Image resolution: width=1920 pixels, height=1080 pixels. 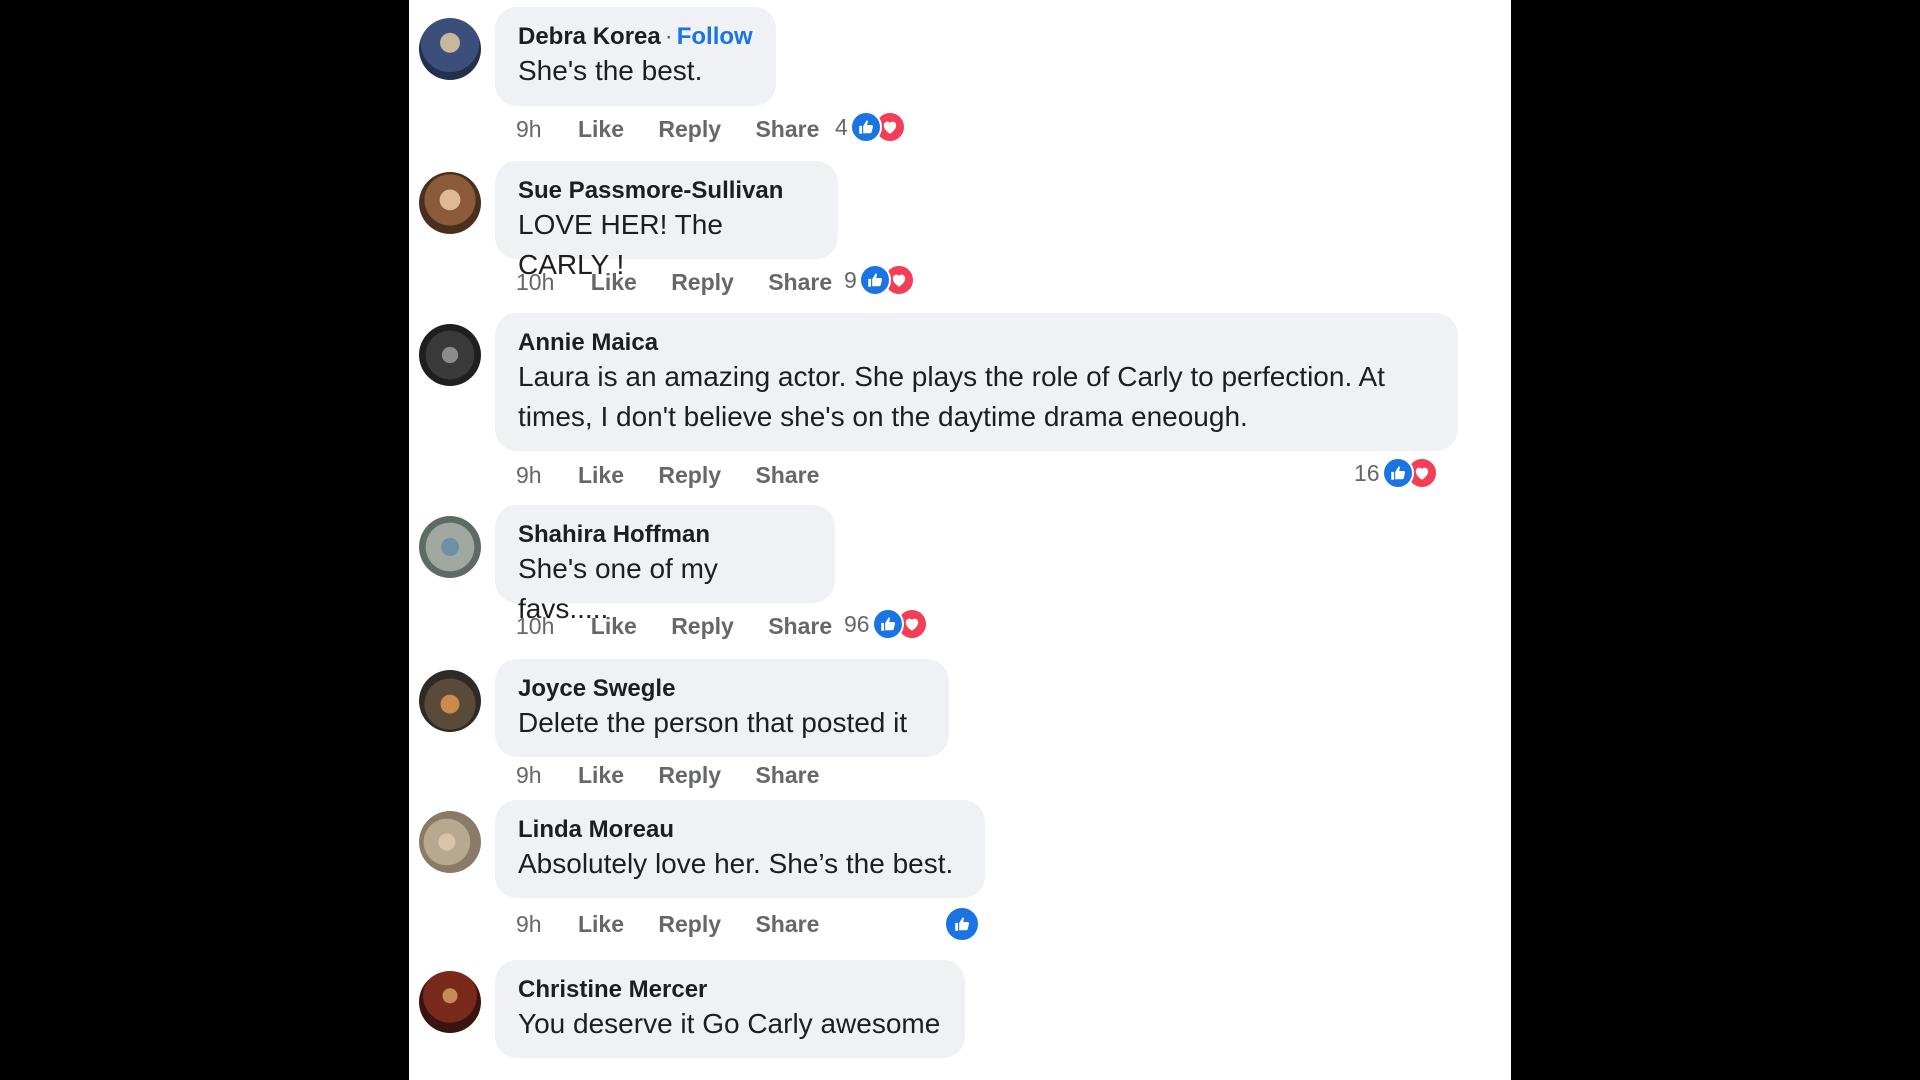 What do you see at coordinates (610, 70) in the screenshot?
I see `comment-text: She's the best.` at bounding box center [610, 70].